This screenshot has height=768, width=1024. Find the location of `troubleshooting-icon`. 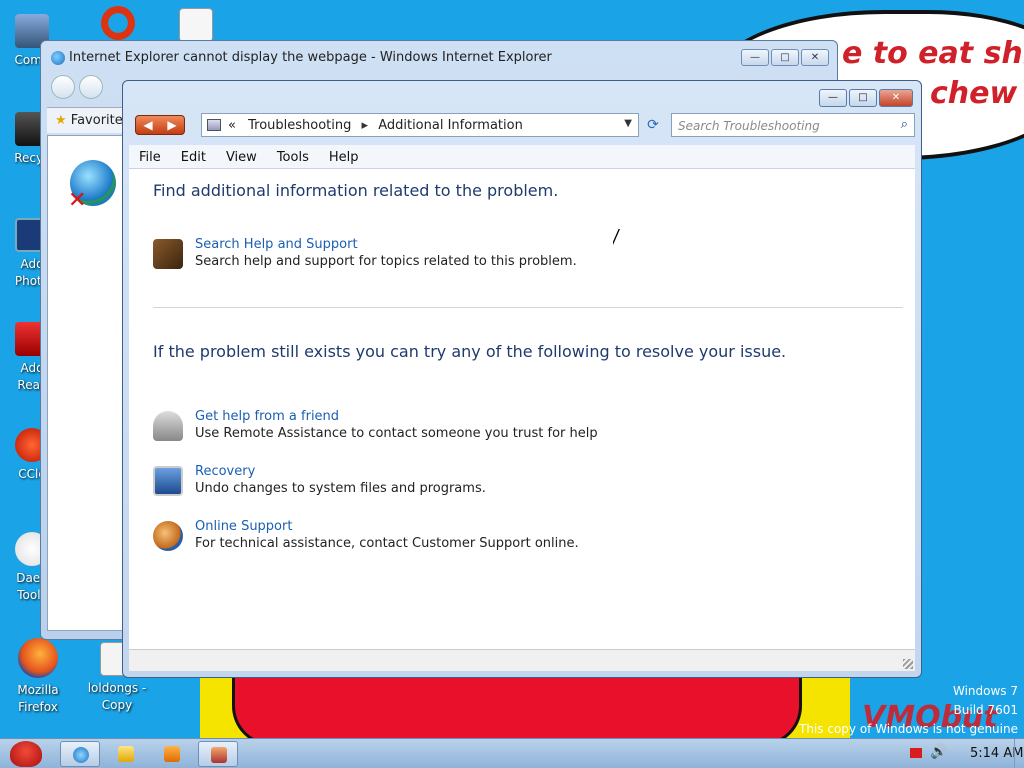

troubleshooting-icon is located at coordinates (219, 755).